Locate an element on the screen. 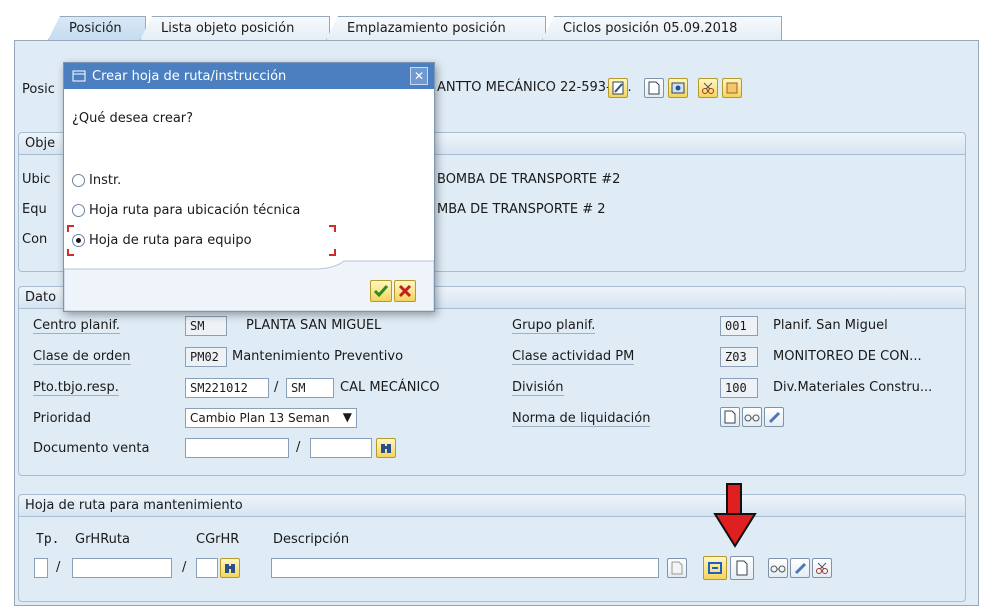  radio-hoja-equipo: Hoja de ruta para equipo is located at coordinates (162, 240).